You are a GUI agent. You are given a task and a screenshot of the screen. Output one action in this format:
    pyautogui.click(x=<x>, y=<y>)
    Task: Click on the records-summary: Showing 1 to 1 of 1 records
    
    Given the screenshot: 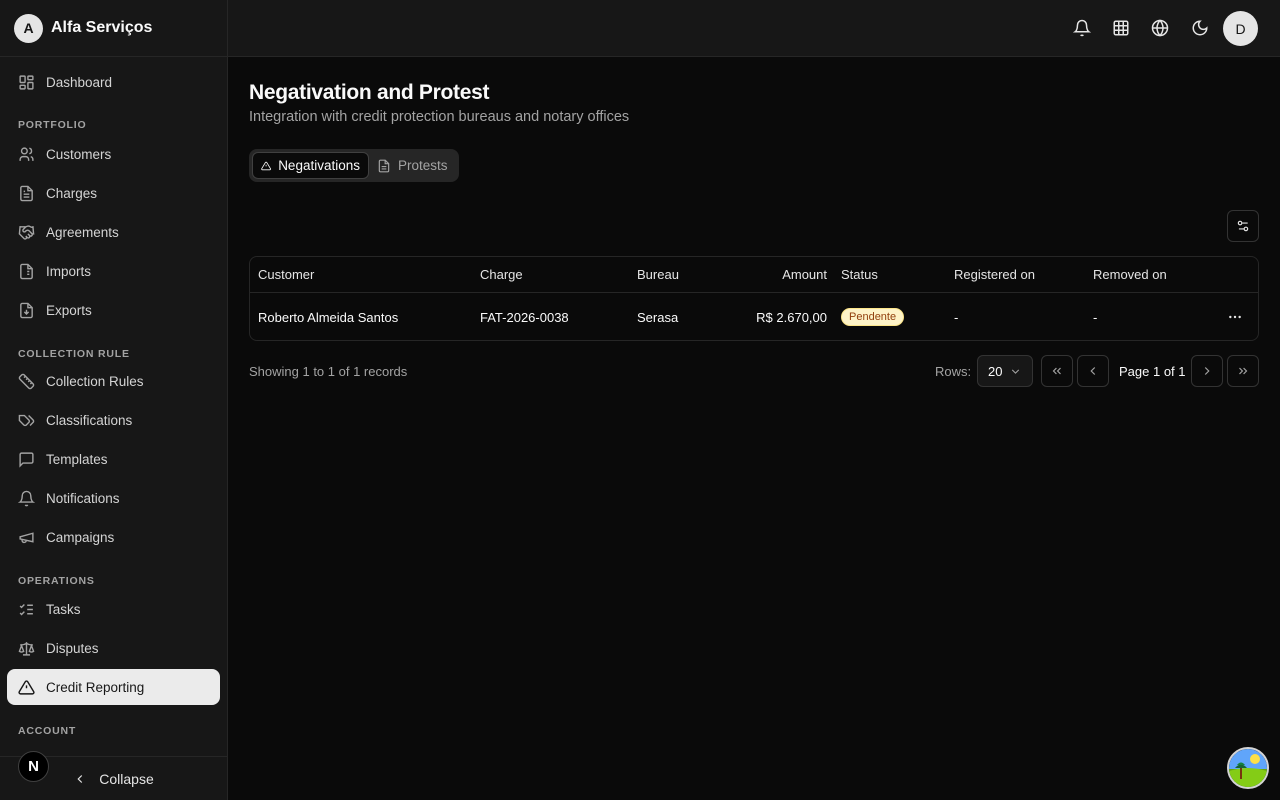 What is the action you would take?
    pyautogui.click(x=328, y=371)
    